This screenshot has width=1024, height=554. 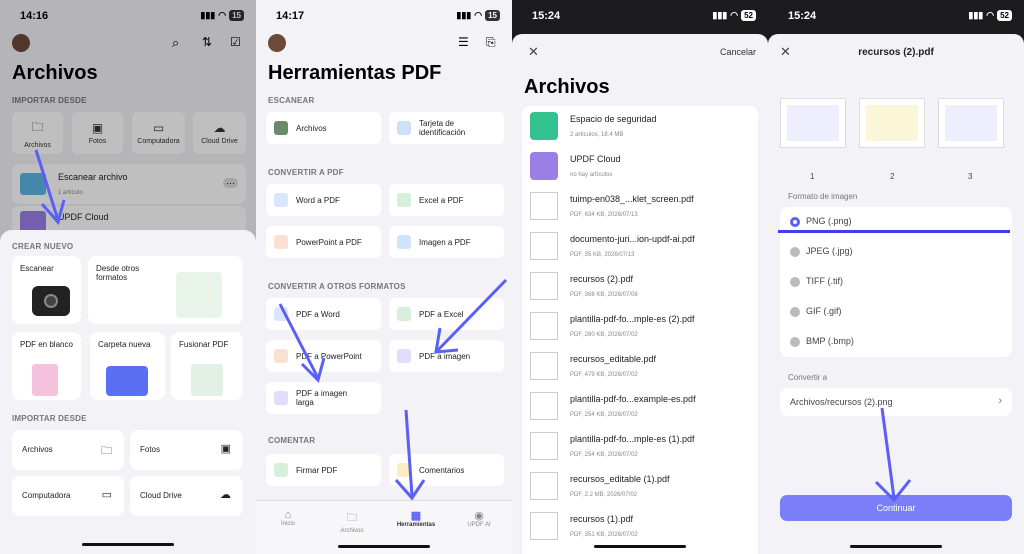 What do you see at coordinates (225, 495) in the screenshot?
I see `cloud-icon: ☁` at bounding box center [225, 495].